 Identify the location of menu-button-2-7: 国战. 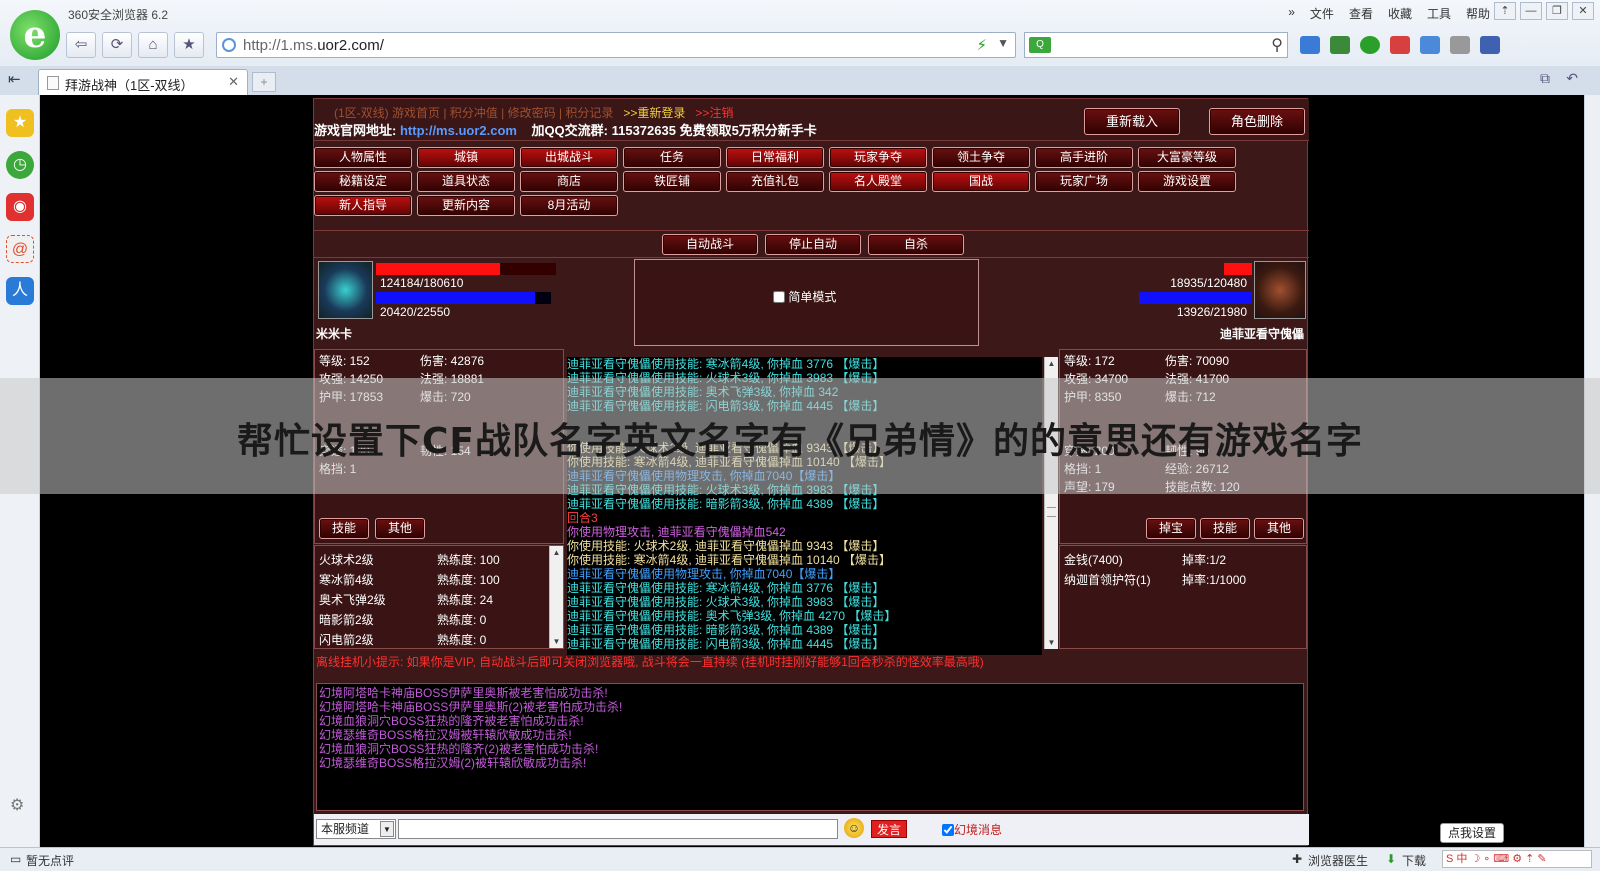
(981, 181).